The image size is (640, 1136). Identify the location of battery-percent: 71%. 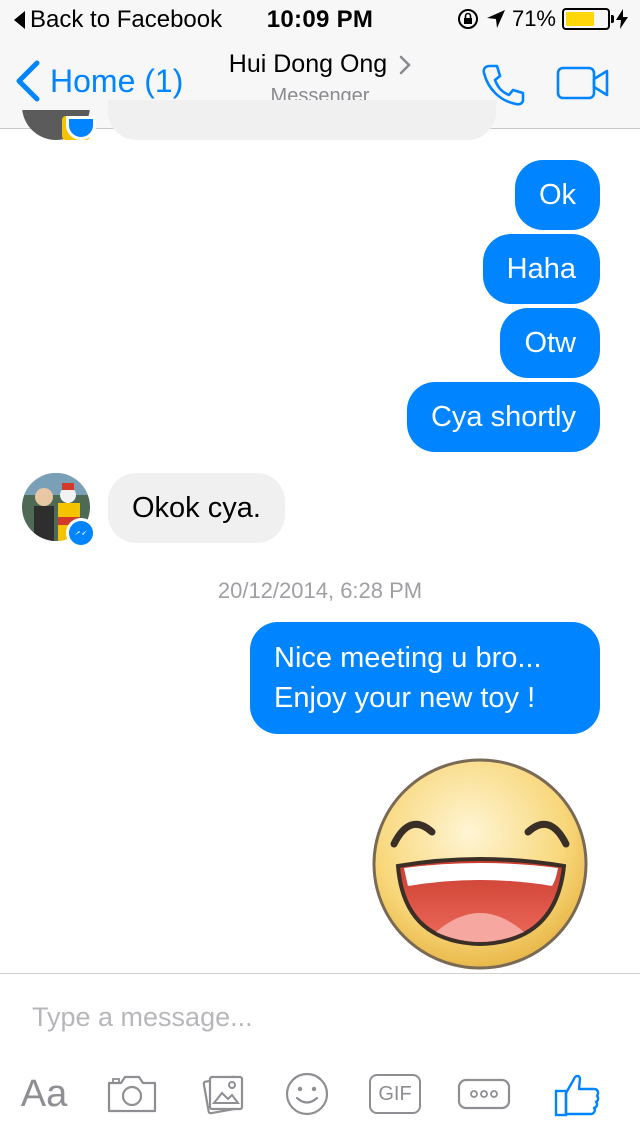
(533, 18).